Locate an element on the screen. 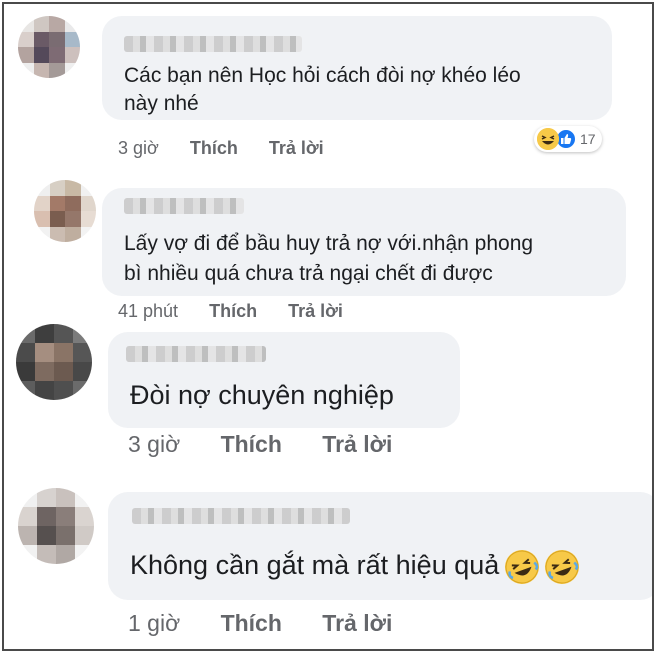  comment-actions: 1 giờ Thích Trả lời is located at coordinates (260, 623).